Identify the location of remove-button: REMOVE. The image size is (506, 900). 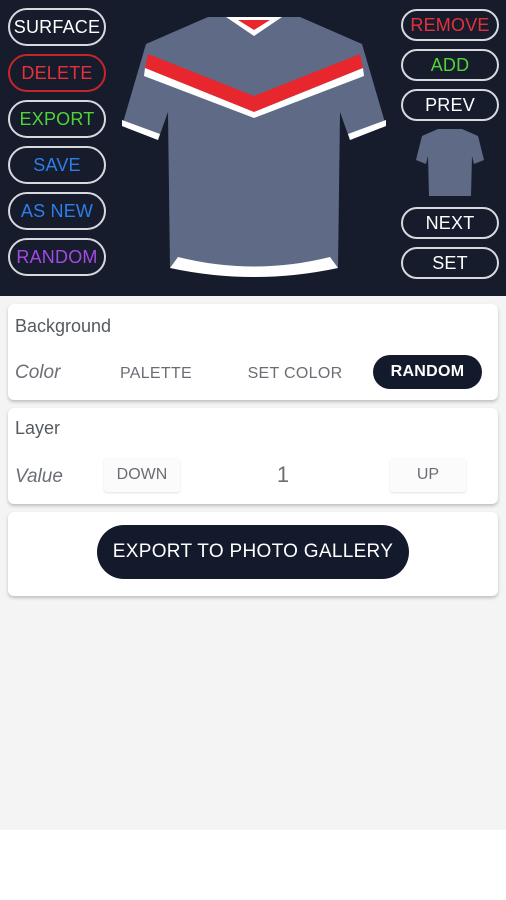
(450, 25).